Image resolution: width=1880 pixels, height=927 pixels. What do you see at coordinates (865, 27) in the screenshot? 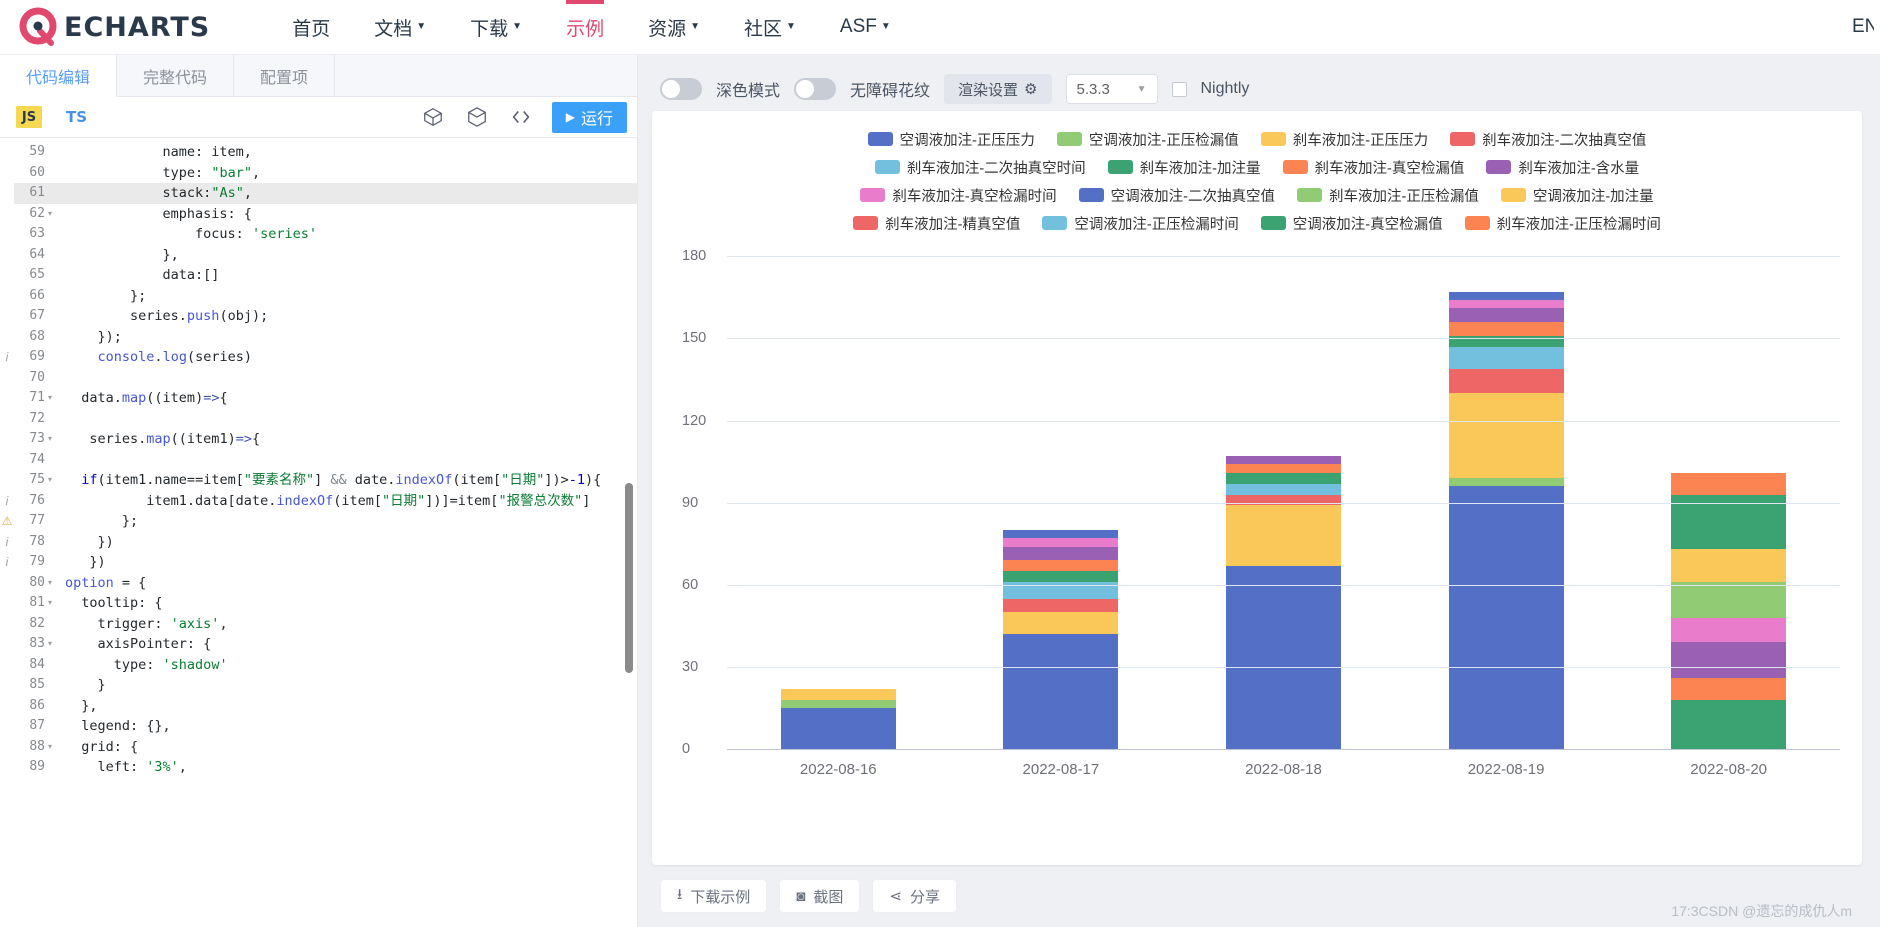
I see `nav-item-asf: ASF ▼` at bounding box center [865, 27].